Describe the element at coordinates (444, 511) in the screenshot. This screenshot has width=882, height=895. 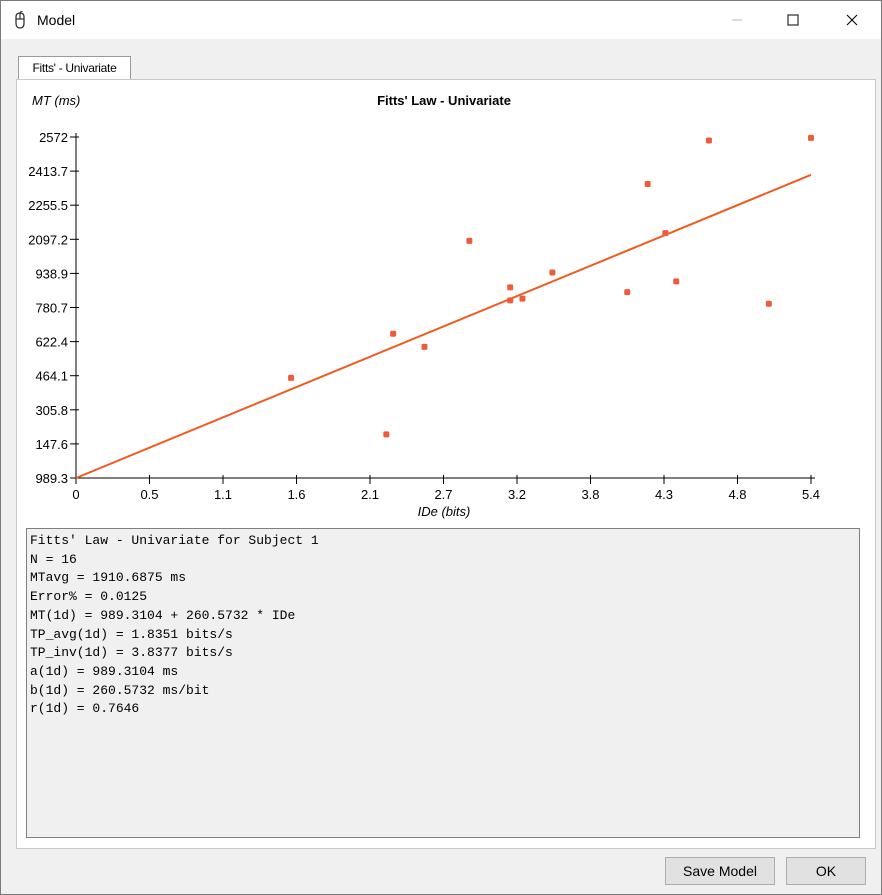
I see `x-axis-label: IDe (bits)` at that location.